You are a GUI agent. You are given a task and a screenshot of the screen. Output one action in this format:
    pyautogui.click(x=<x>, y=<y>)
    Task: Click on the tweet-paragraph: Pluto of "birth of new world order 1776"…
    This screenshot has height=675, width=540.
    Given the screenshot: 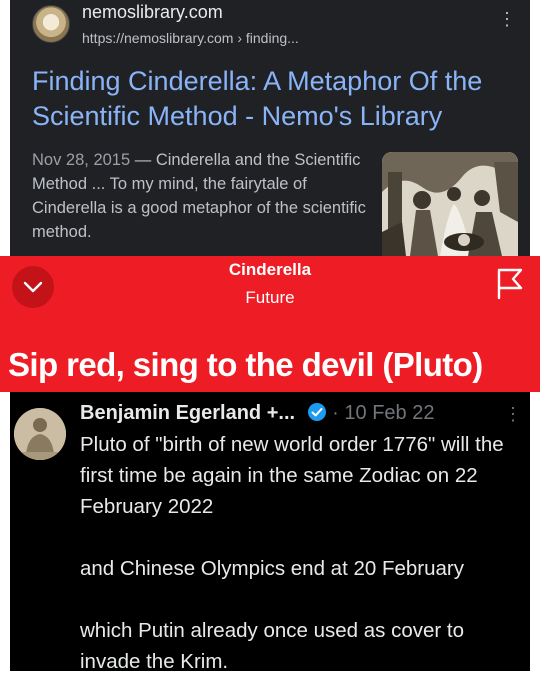 What is the action you would take?
    pyautogui.click(x=292, y=475)
    